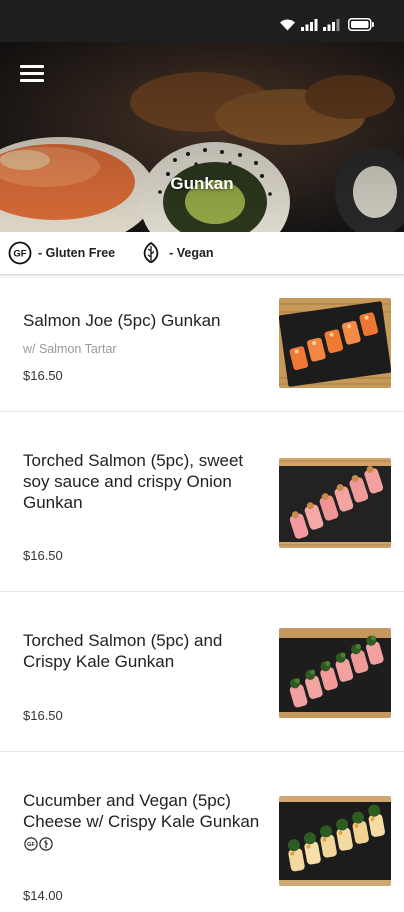 The height and width of the screenshot is (912, 404). What do you see at coordinates (202, 183) in the screenshot?
I see `page-title: Gunkan` at bounding box center [202, 183].